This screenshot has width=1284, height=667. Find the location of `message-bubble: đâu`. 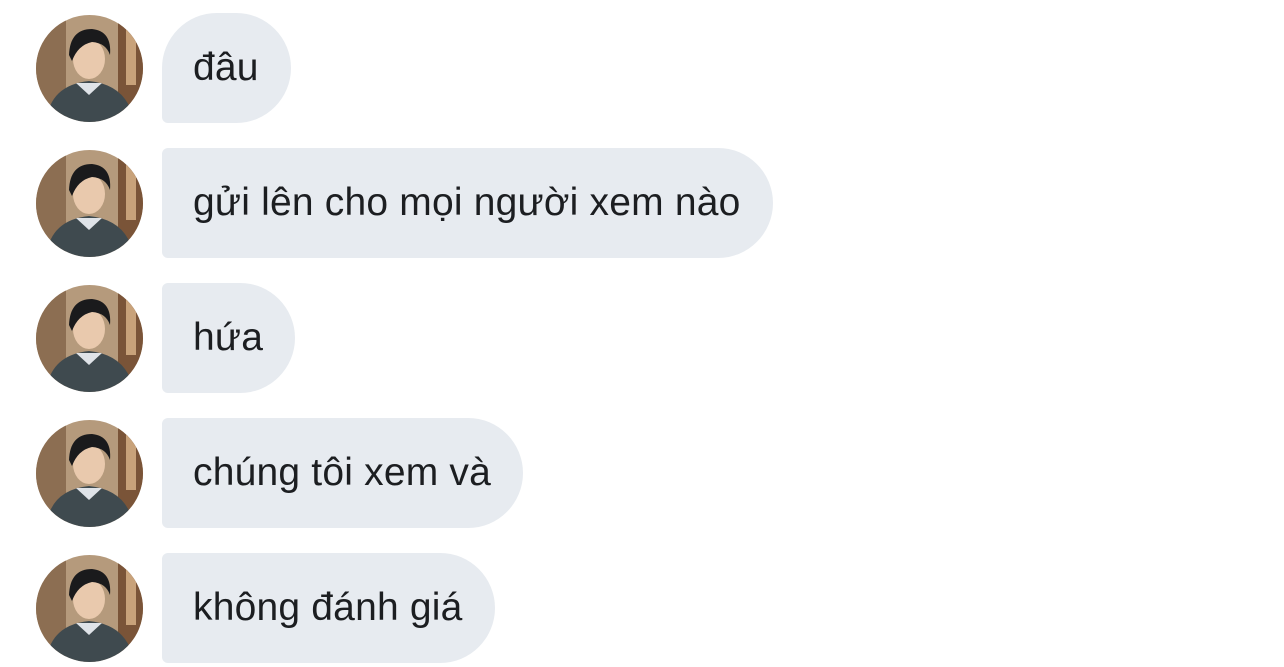

message-bubble: đâu is located at coordinates (226, 68).